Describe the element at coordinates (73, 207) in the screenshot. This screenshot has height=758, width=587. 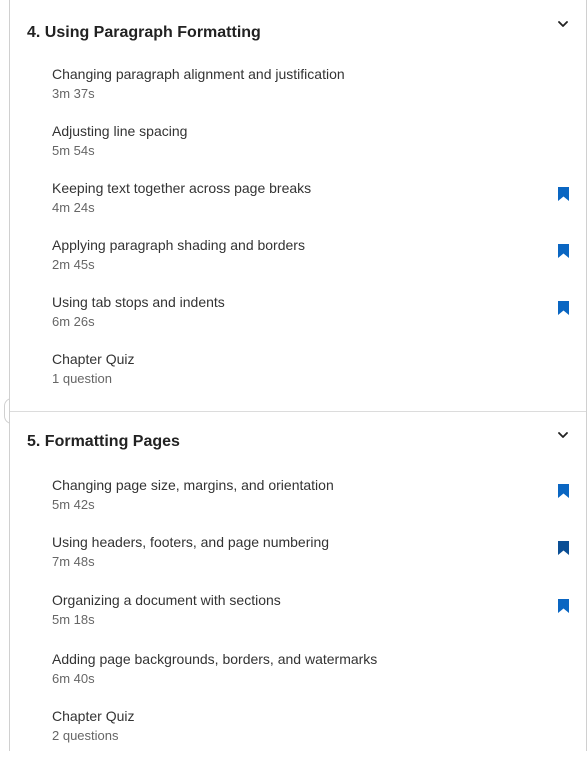
I see `video-duration: 4m 24s` at that location.